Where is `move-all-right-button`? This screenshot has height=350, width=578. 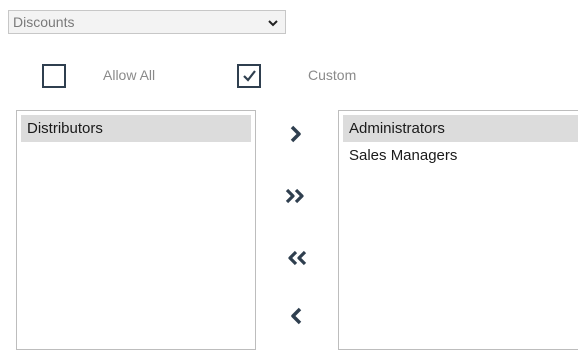
move-all-right-button is located at coordinates (296, 196).